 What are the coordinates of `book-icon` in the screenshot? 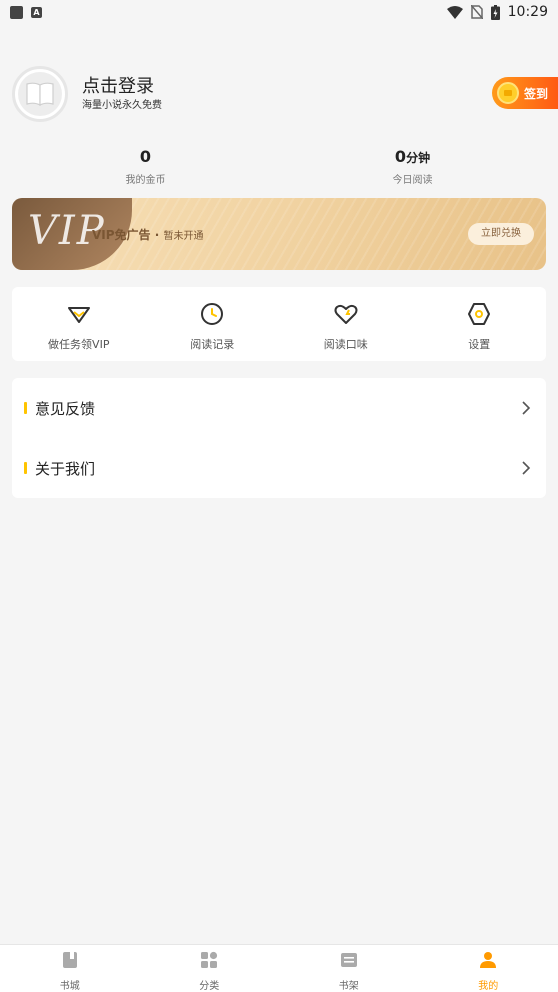 It's located at (69, 960).